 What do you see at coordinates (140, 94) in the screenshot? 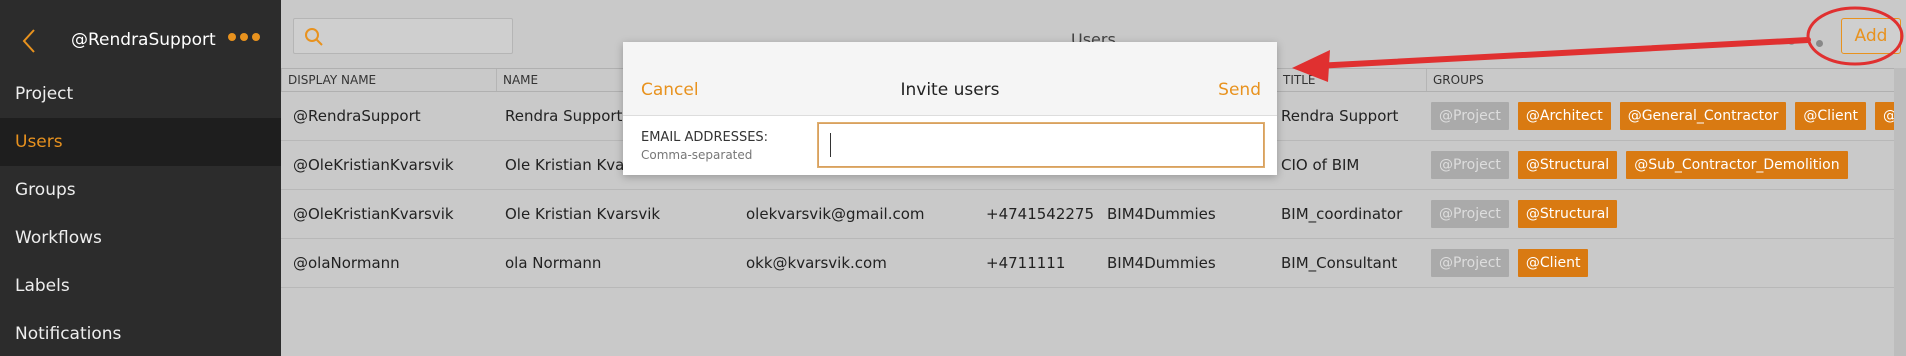
I see `sidebar-item-project: Project` at bounding box center [140, 94].